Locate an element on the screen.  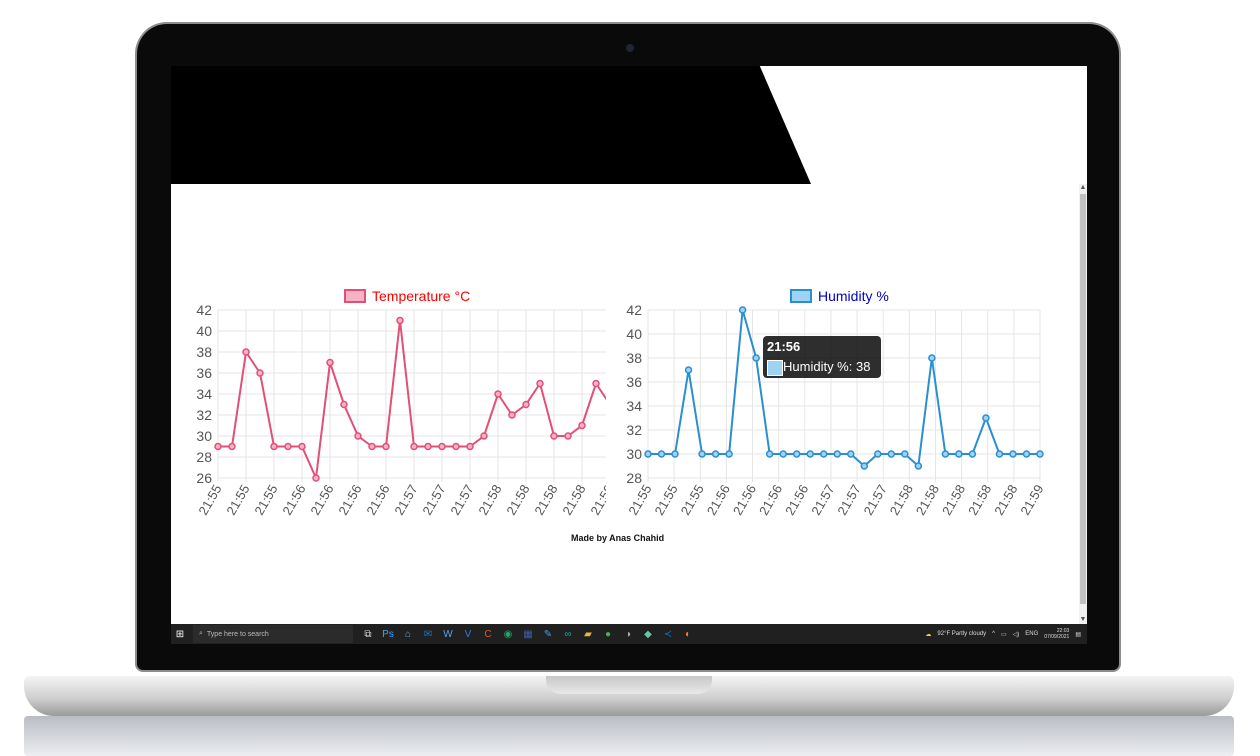
folder-icon: ▰ is located at coordinates (588, 634).